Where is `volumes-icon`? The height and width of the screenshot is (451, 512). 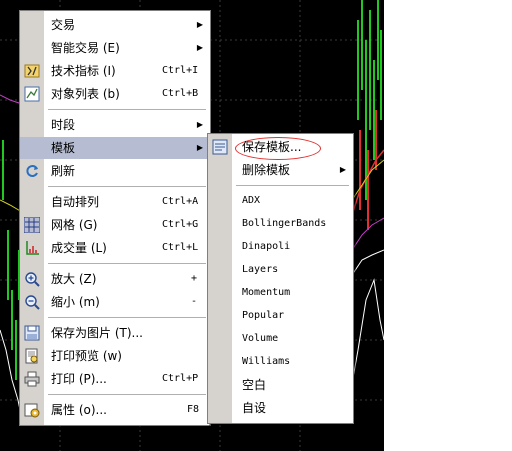 volumes-icon is located at coordinates (32, 248).